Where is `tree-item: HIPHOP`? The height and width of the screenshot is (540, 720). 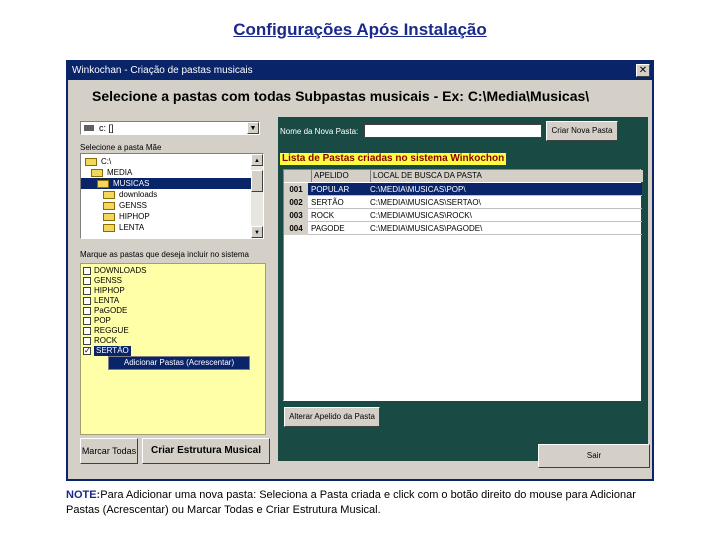
tree-item: HIPHOP is located at coordinates (166, 216).